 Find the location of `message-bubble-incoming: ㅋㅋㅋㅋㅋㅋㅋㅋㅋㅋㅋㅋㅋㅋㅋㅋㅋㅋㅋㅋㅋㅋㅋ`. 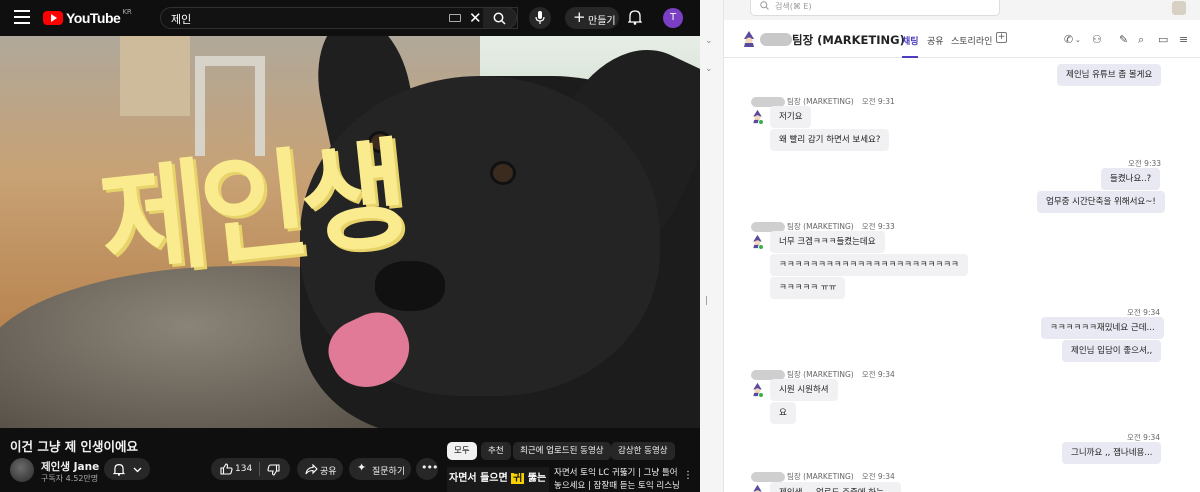

message-bubble-incoming: ㅋㅋㅋㅋㅋㅋㅋㅋㅋㅋㅋㅋㅋㅋㅋㅋㅋㅋㅋㅋㅋㅋㅋ is located at coordinates (869, 265).